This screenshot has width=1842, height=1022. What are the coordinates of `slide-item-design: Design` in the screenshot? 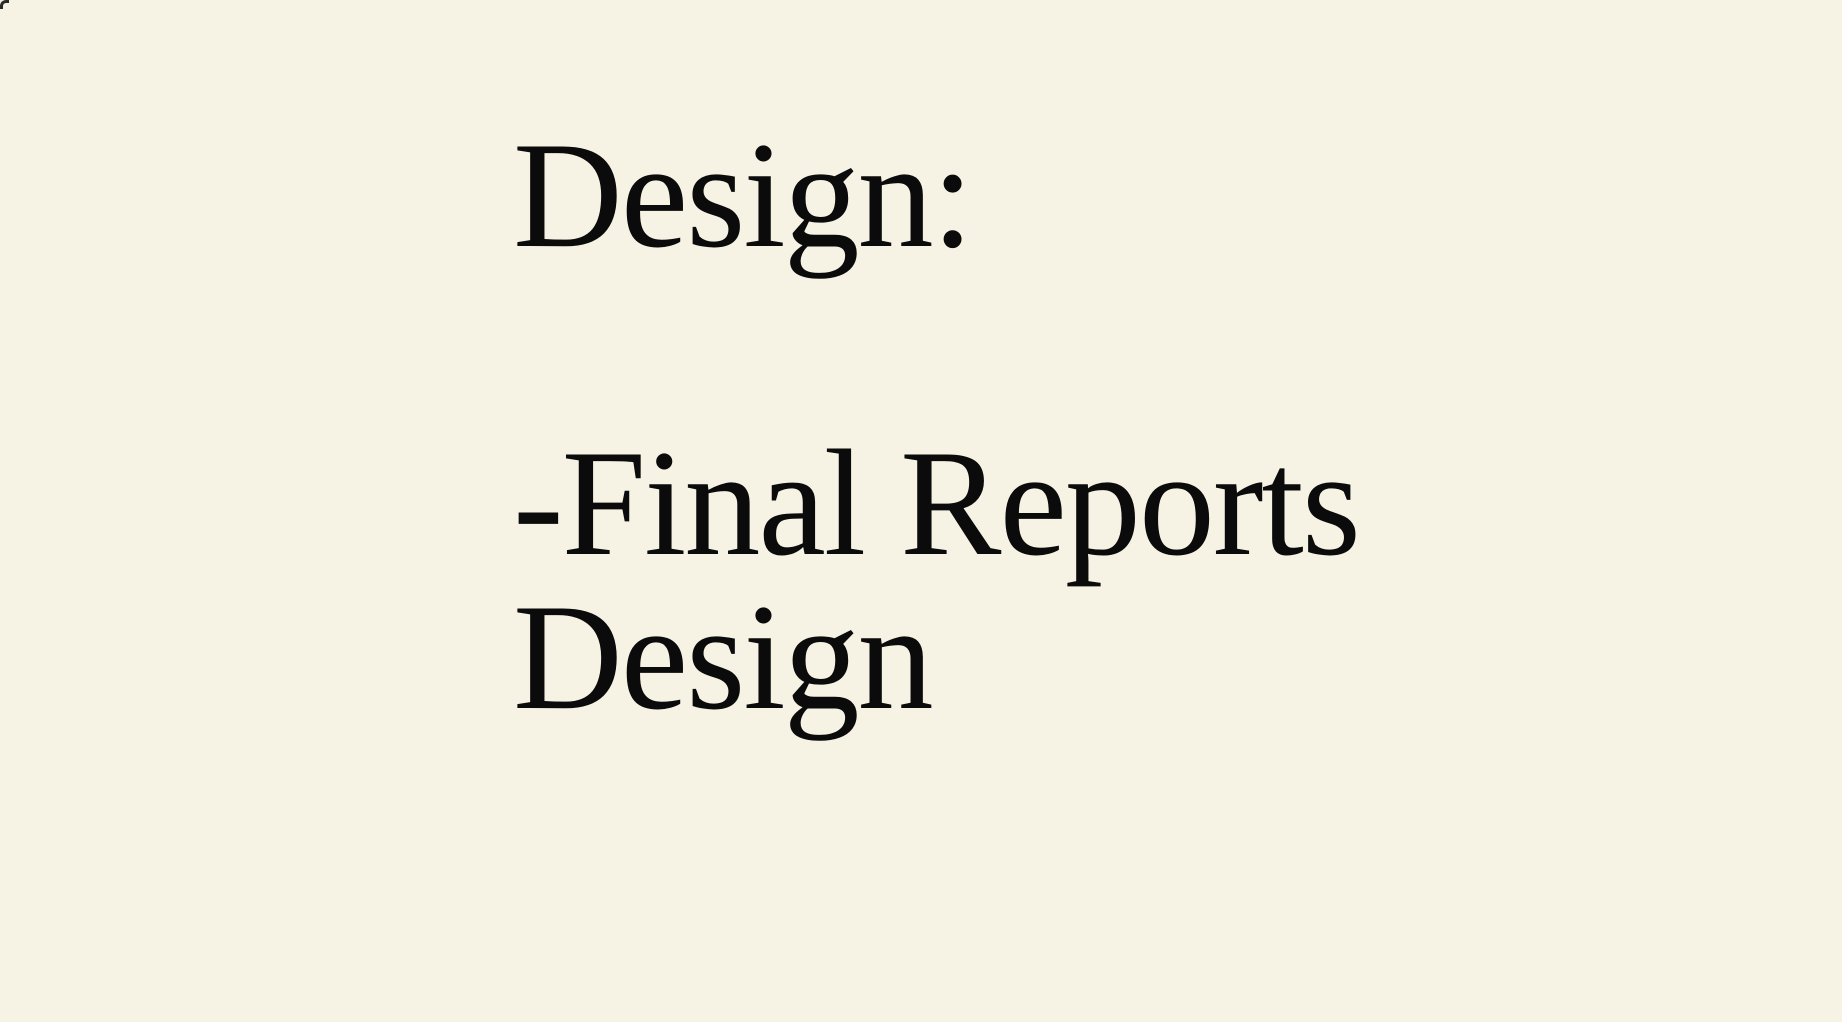 It's located at (723, 657).